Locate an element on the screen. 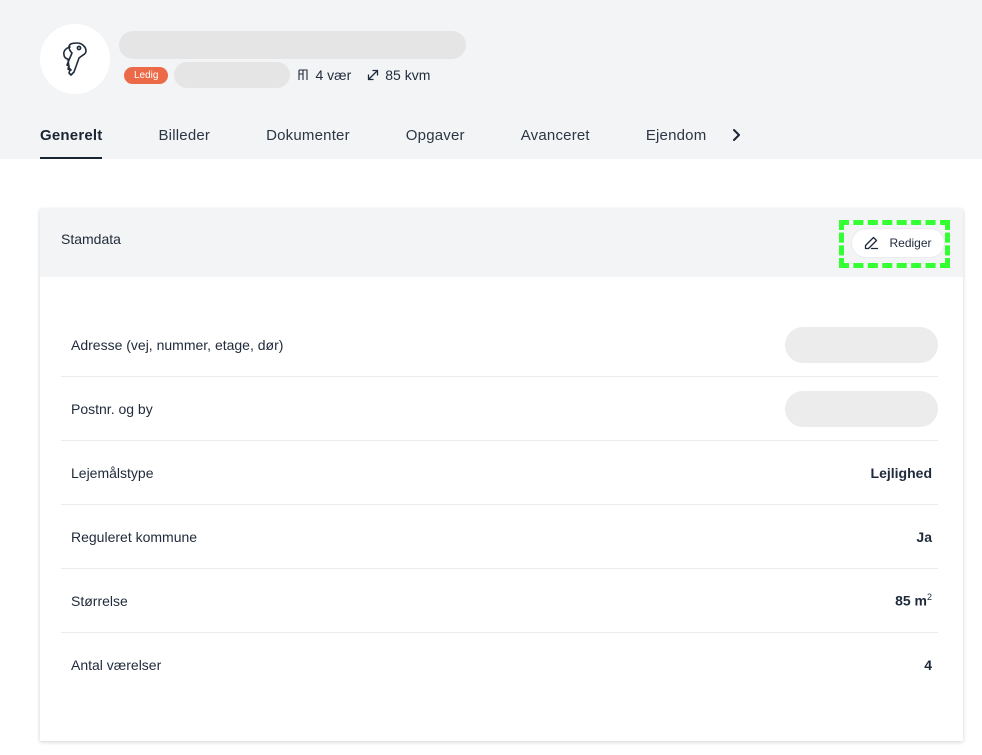  pencil-icon is located at coordinates (872, 243).